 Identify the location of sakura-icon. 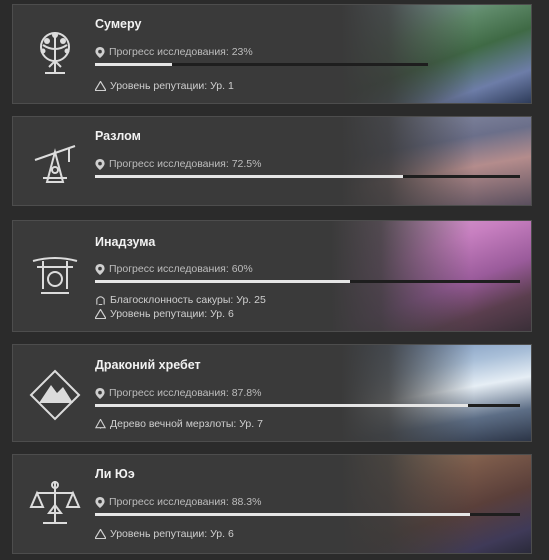
(100, 300).